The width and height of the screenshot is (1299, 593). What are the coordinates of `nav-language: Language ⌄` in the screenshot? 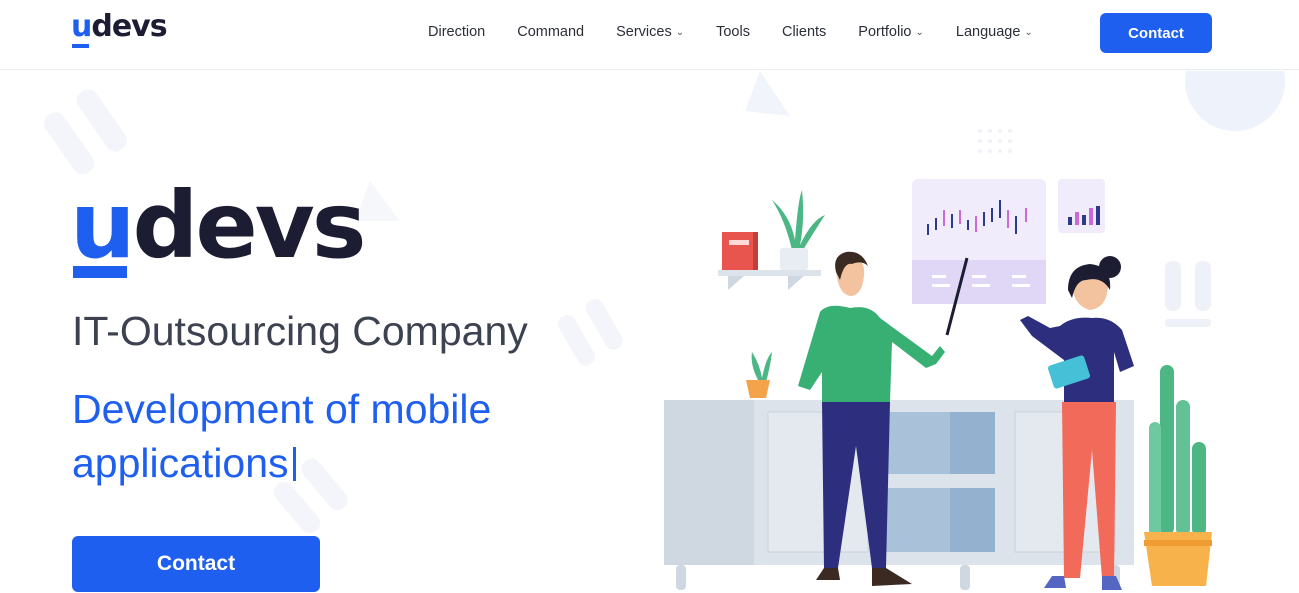 It's located at (994, 32).